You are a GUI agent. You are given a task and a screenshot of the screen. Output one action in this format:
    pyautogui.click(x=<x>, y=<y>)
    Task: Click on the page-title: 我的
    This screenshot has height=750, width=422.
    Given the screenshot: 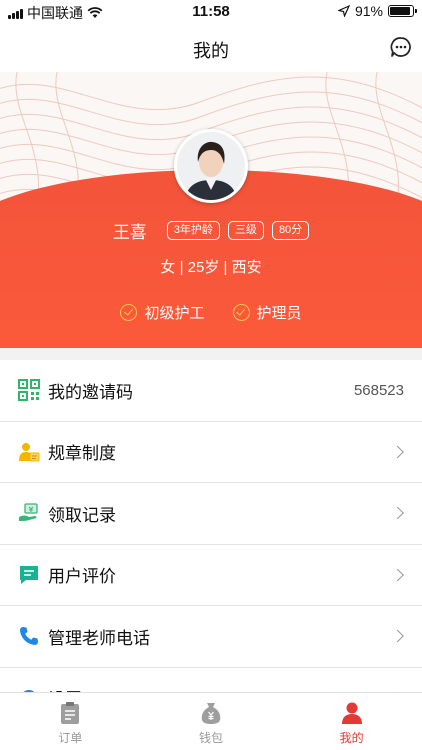 What is the action you would take?
    pyautogui.click(x=211, y=51)
    